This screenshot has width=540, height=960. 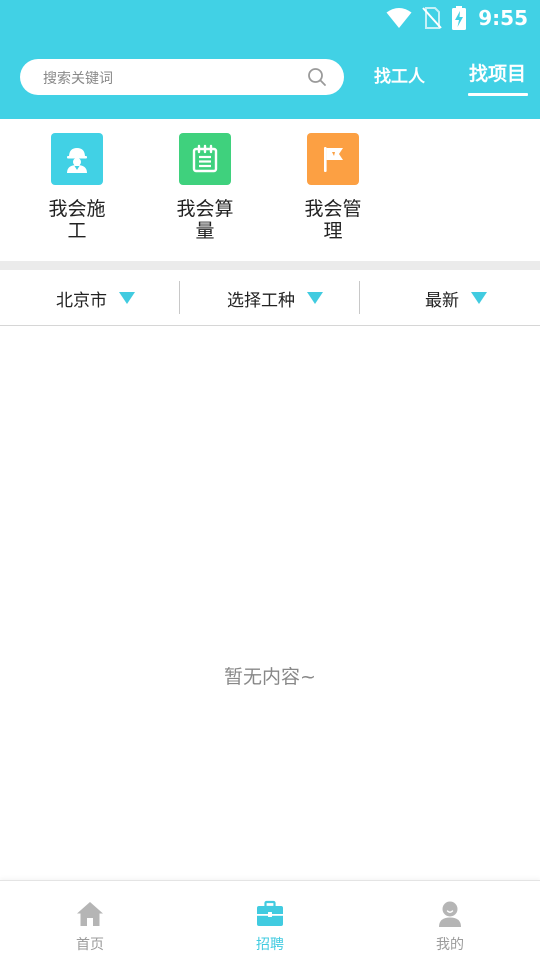 I want to click on filter-bar: 北京市 选择工种 最新, so click(x=270, y=298).